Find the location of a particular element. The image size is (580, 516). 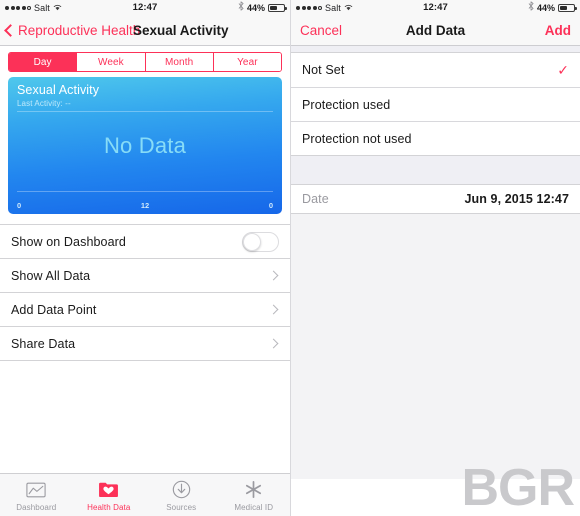

modal-title: Add Data is located at coordinates (435, 30).